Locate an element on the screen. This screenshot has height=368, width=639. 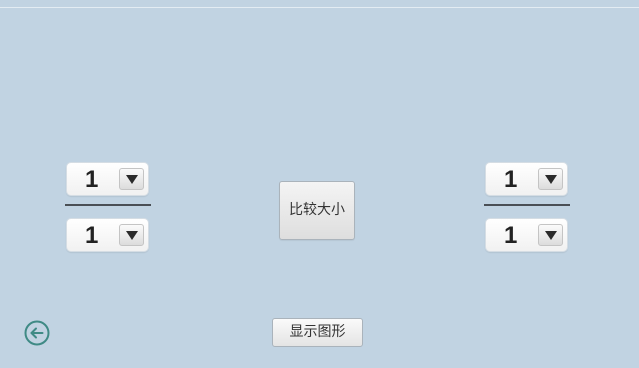
left-denominator-select: 1 is located at coordinates (107, 235).